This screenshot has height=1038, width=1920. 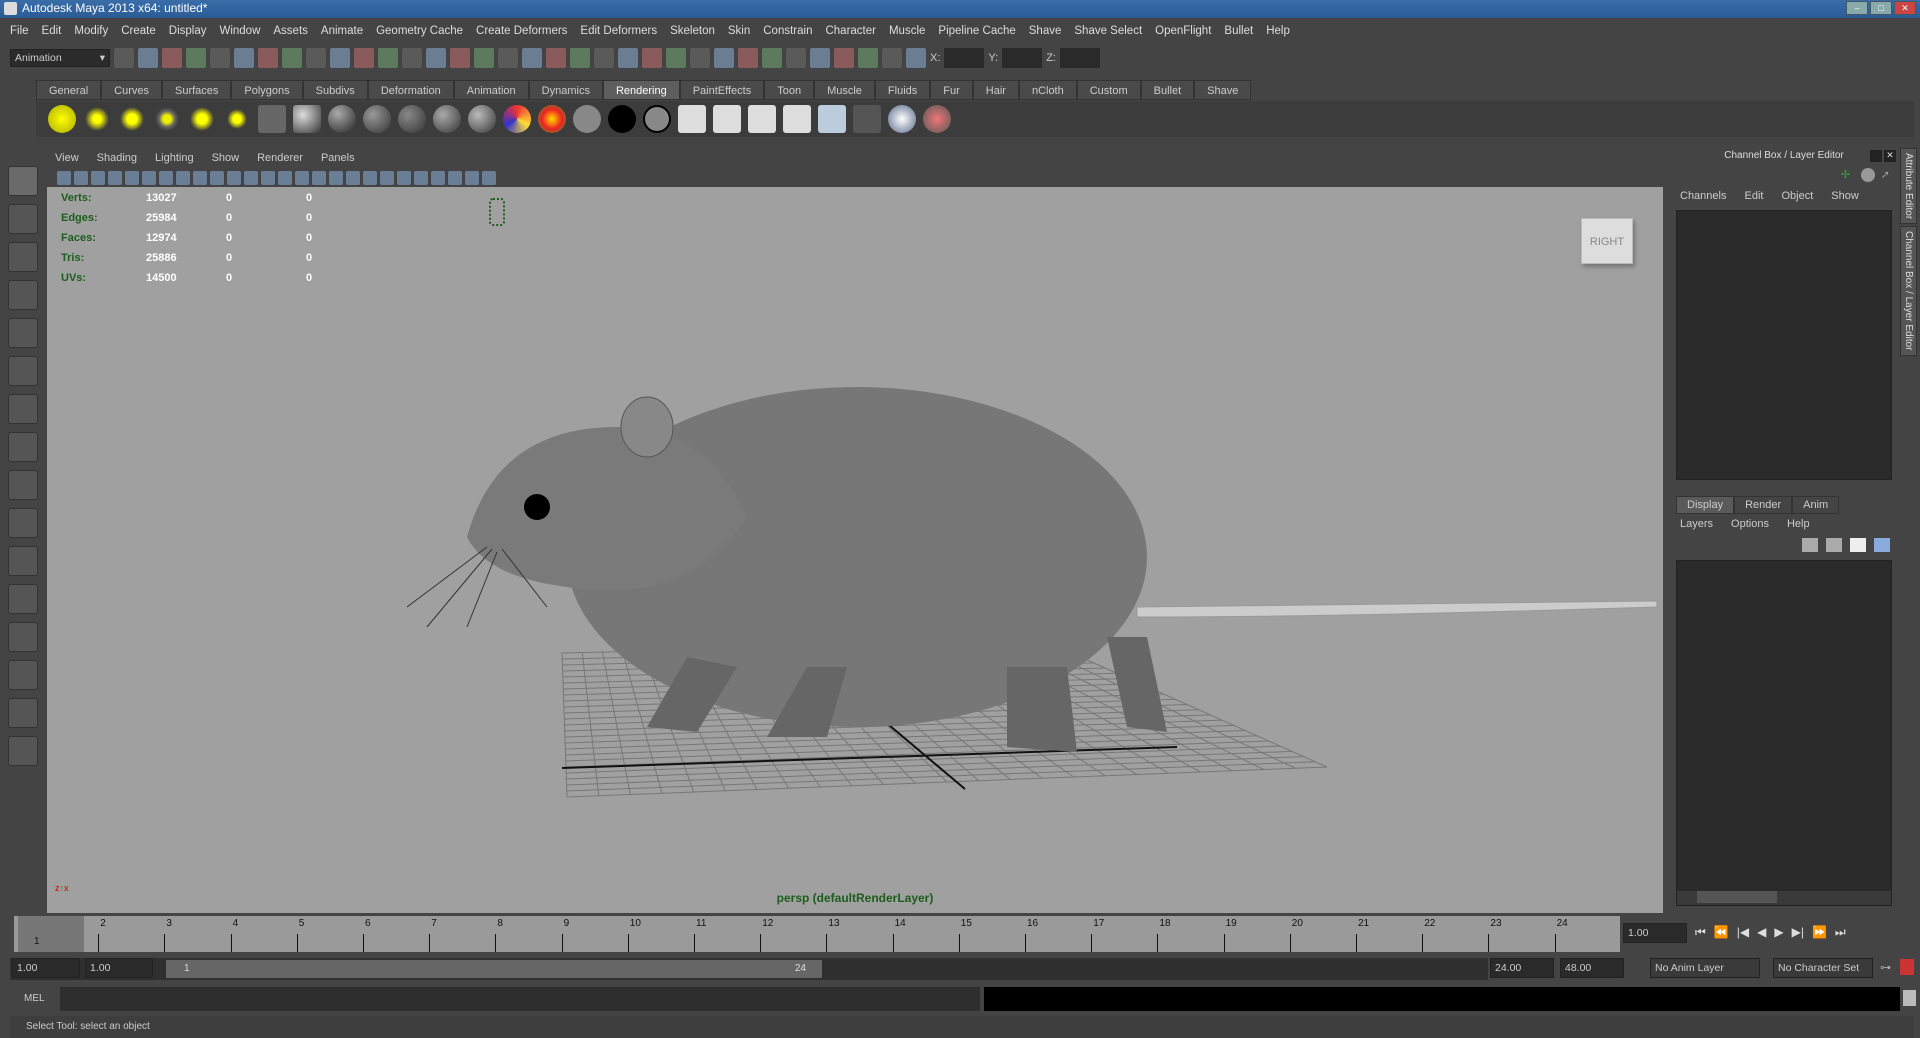 I want to click on layer-tab-render: Render, so click(x=1763, y=505).